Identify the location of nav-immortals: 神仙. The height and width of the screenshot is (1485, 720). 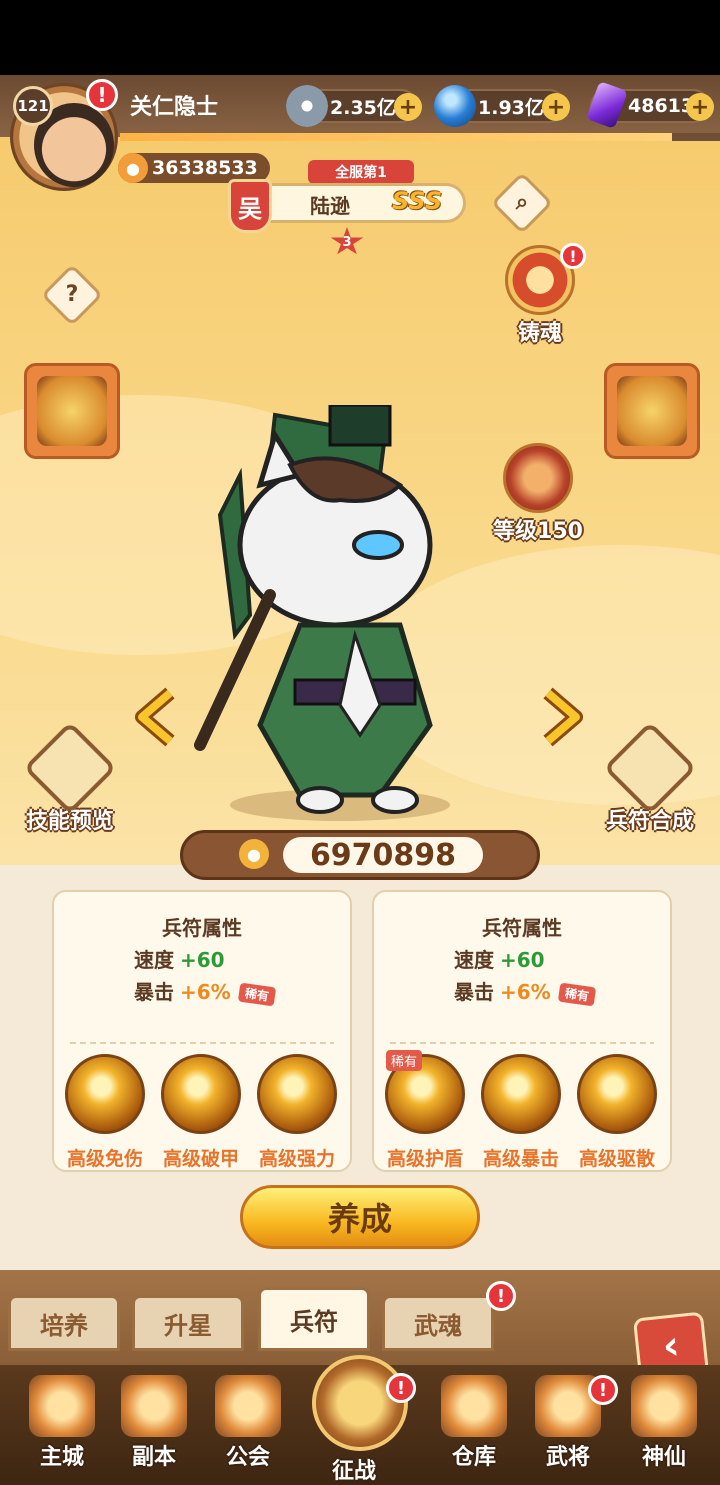
(664, 1423).